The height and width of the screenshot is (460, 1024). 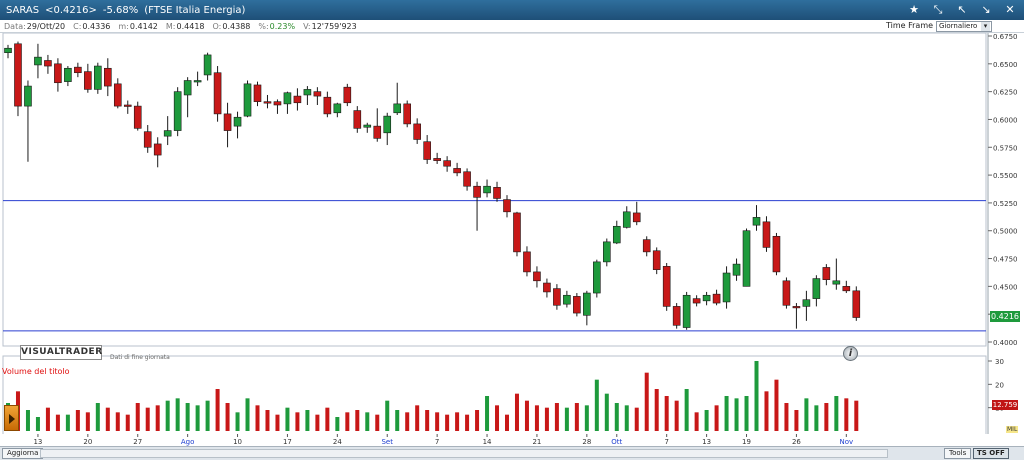 I want to click on price-tick-label: 0.5500, so click(x=1005, y=176).